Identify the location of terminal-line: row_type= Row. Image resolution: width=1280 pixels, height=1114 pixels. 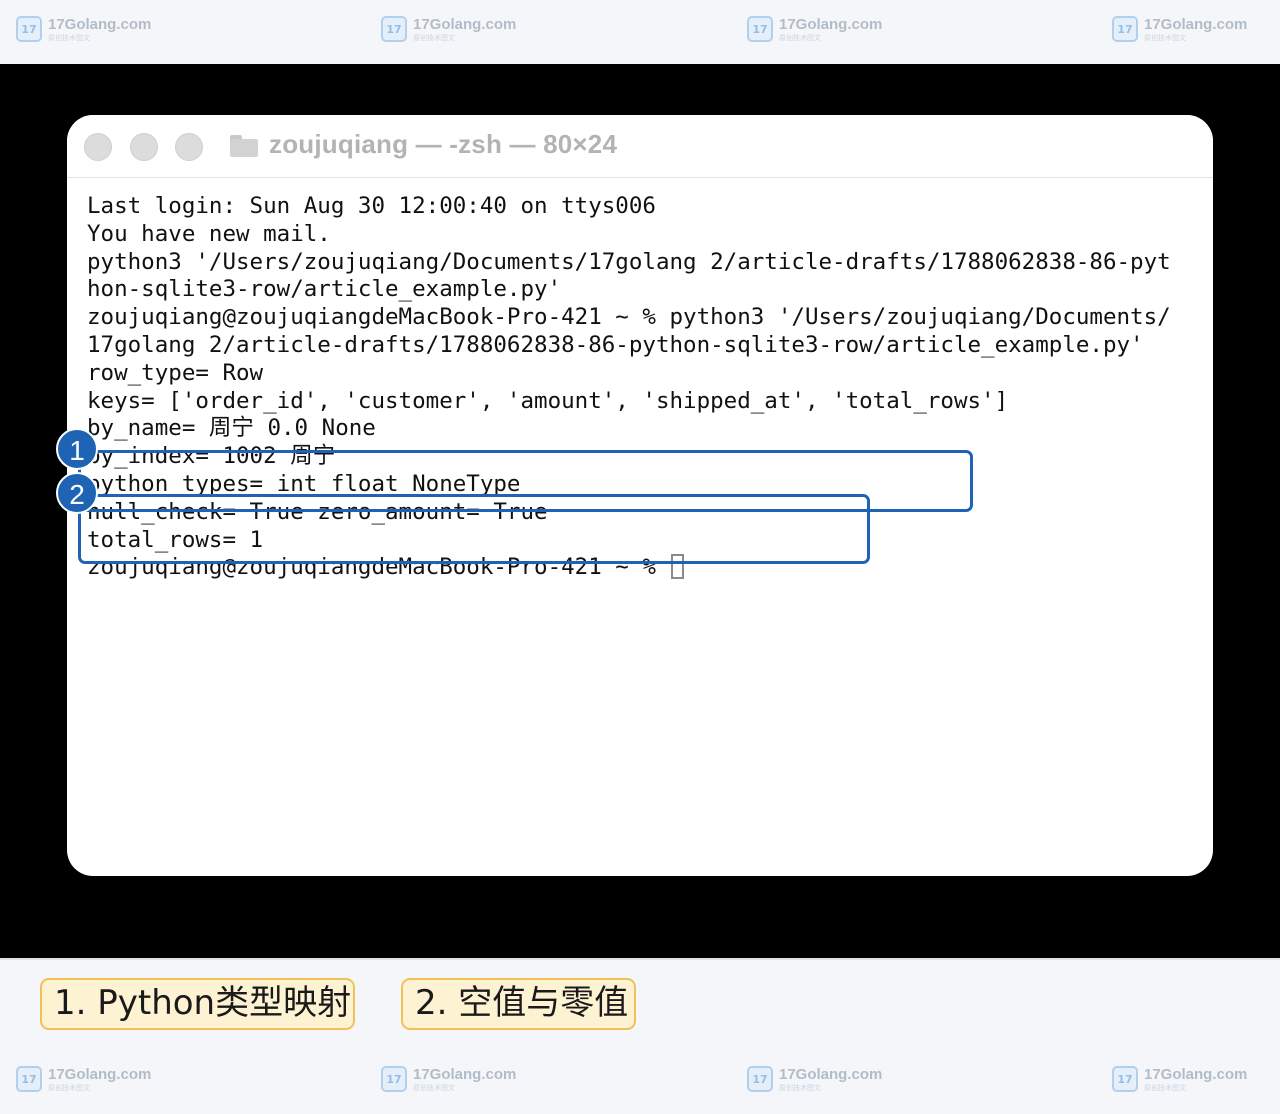
(175, 372).